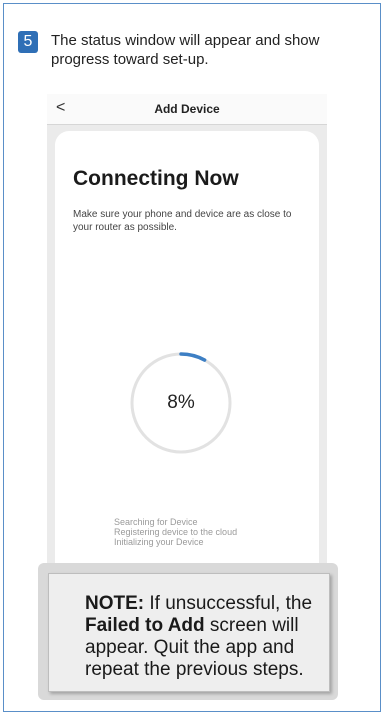  Describe the element at coordinates (156, 522) in the screenshot. I see `status-line-searching: Searching for Device` at that location.